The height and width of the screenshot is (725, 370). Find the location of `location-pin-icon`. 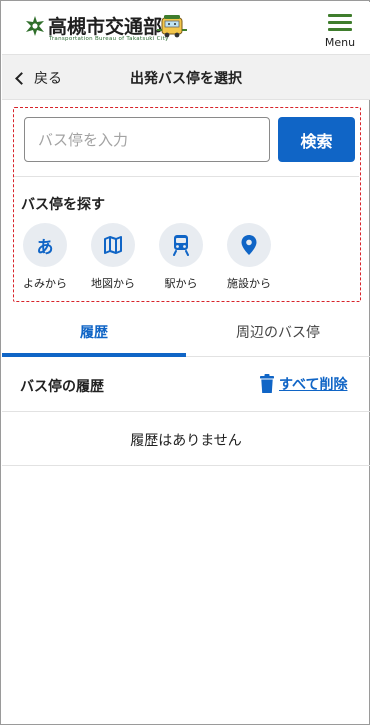

location-pin-icon is located at coordinates (249, 245).